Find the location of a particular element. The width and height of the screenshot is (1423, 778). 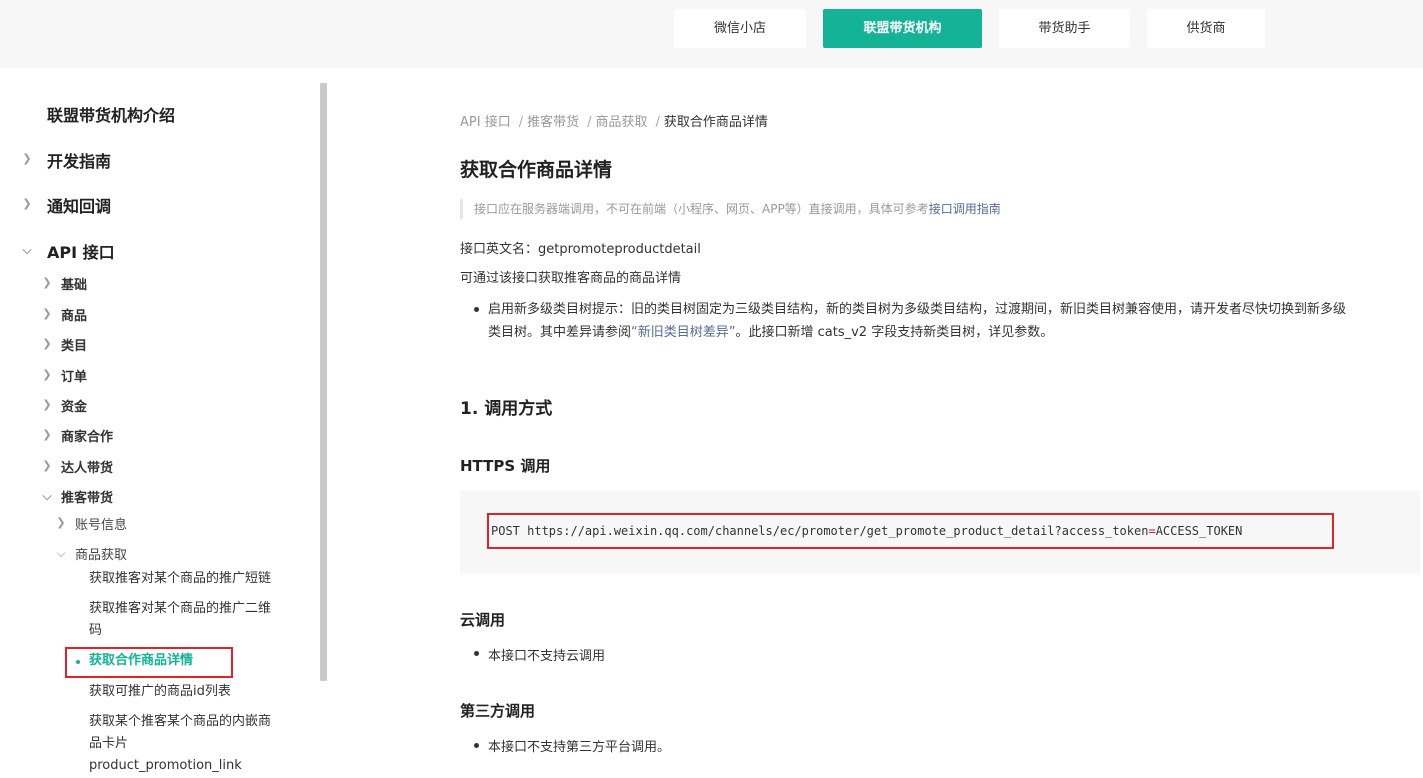

third-party-note: 本接口不支持第三方平台调用。 is located at coordinates (579, 747).